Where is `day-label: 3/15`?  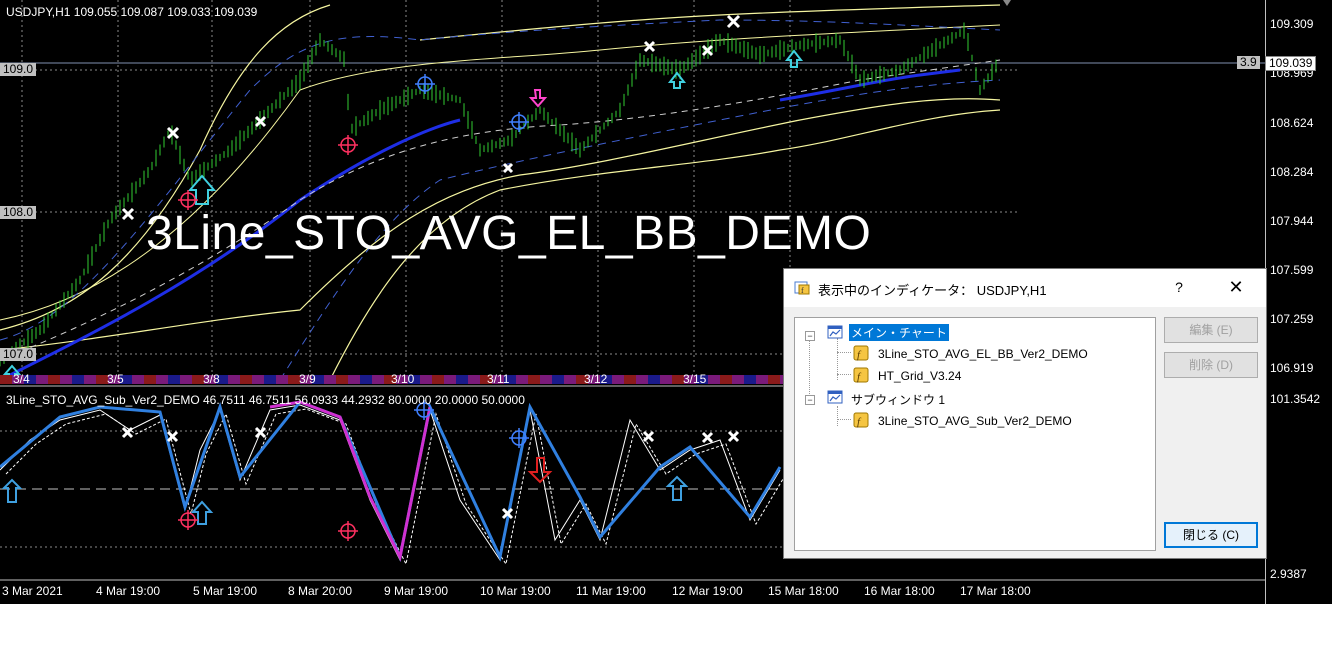
day-label: 3/15 is located at coordinates (695, 379).